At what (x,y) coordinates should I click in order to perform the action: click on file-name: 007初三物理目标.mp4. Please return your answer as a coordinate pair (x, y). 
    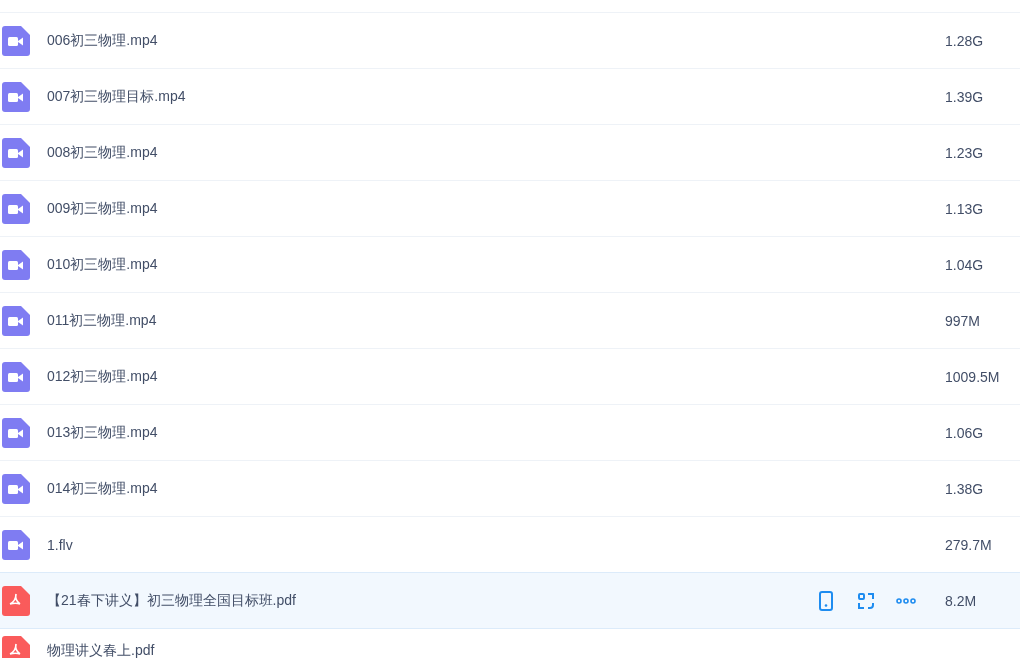
    Looking at the image, I should click on (117, 96).